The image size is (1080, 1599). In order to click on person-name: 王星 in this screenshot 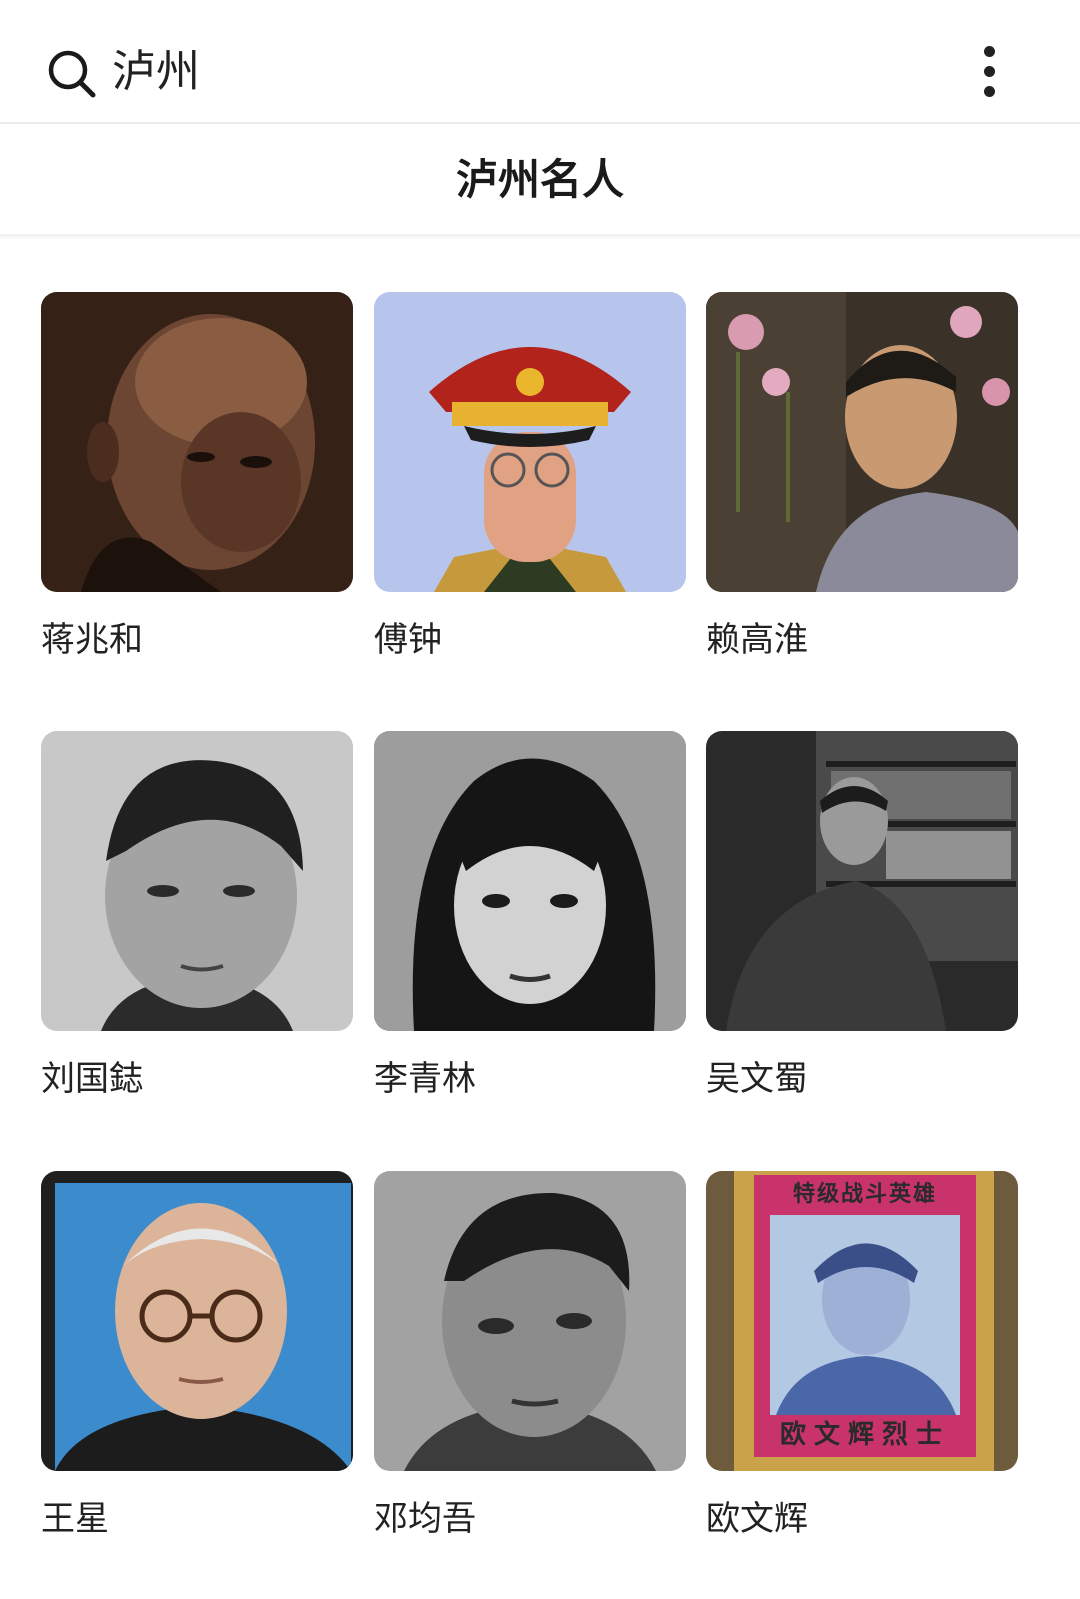, I will do `click(75, 1519)`.